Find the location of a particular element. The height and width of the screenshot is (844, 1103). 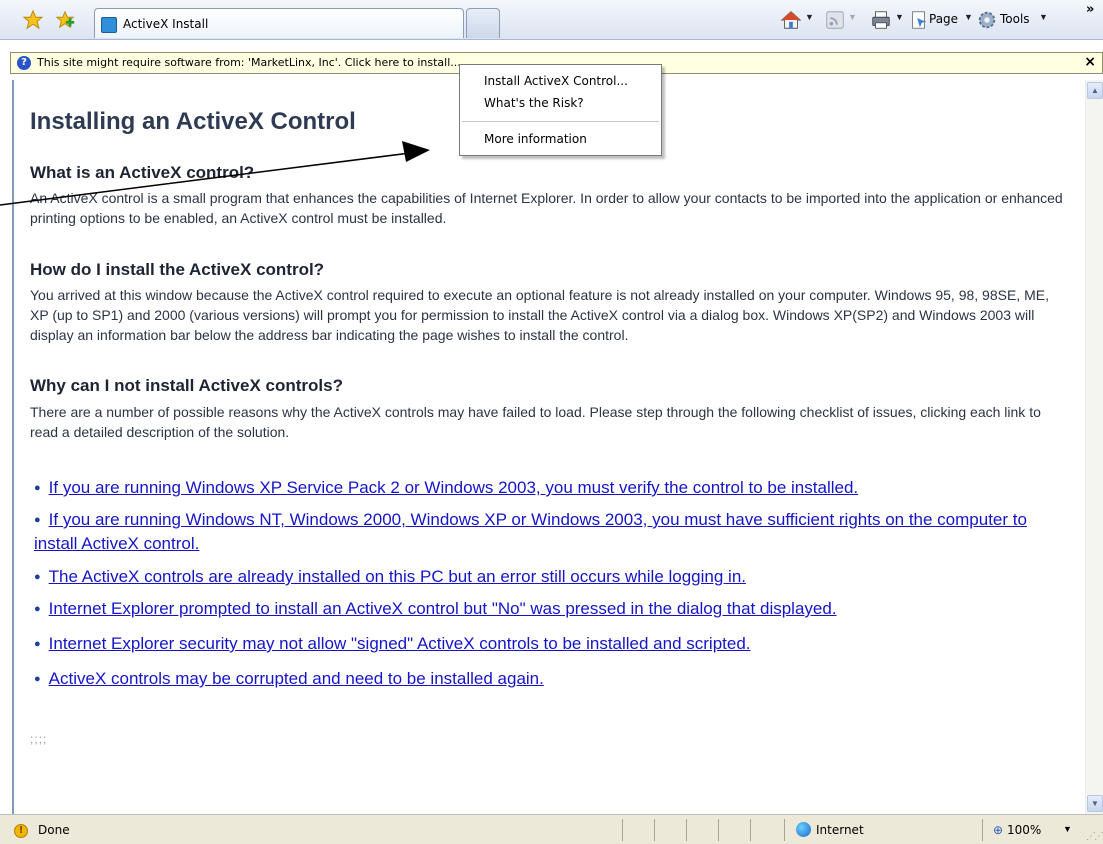

feeds-dropdown-icon: ▼ is located at coordinates (852, 17).